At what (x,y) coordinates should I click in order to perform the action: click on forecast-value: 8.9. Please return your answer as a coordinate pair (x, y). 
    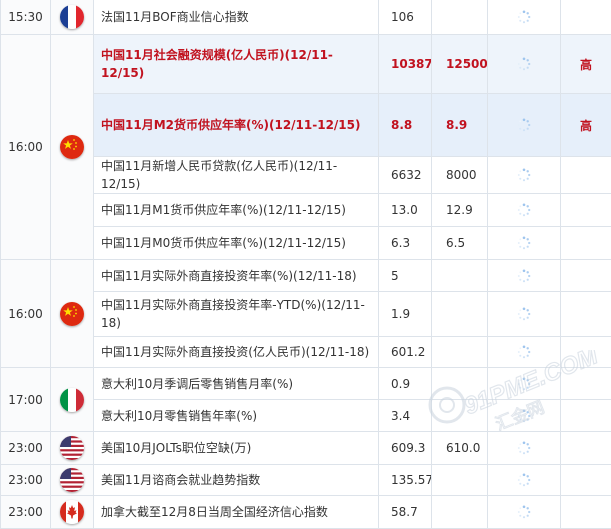
    Looking at the image, I should click on (460, 125).